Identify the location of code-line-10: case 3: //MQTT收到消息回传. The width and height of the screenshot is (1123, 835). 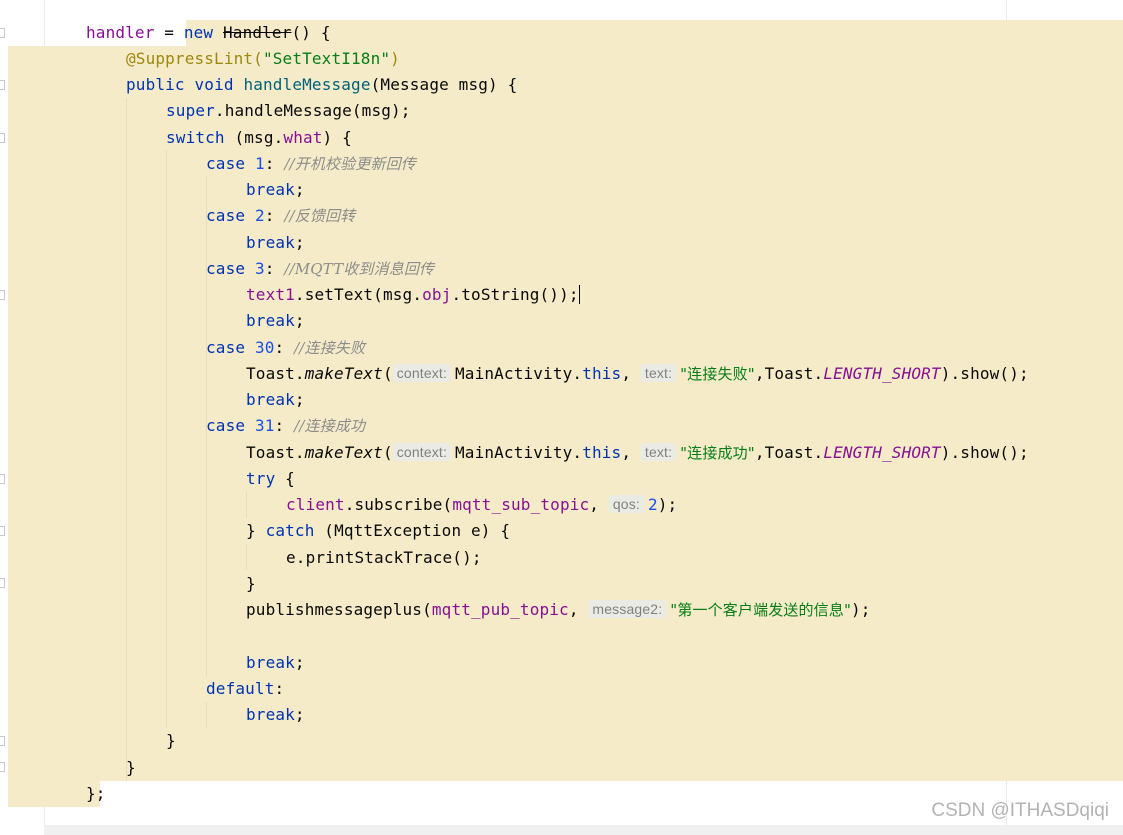
(320, 269).